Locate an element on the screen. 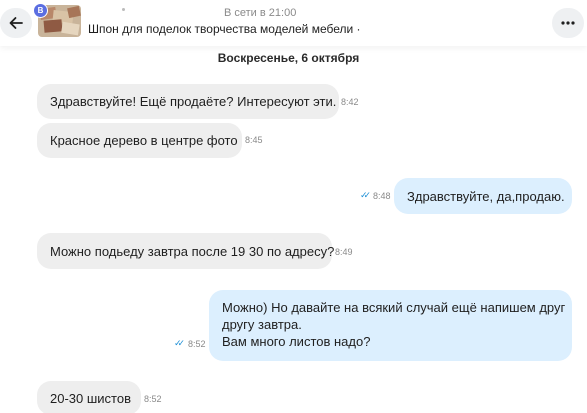 This screenshot has height=413, width=587. more-button is located at coordinates (568, 23).